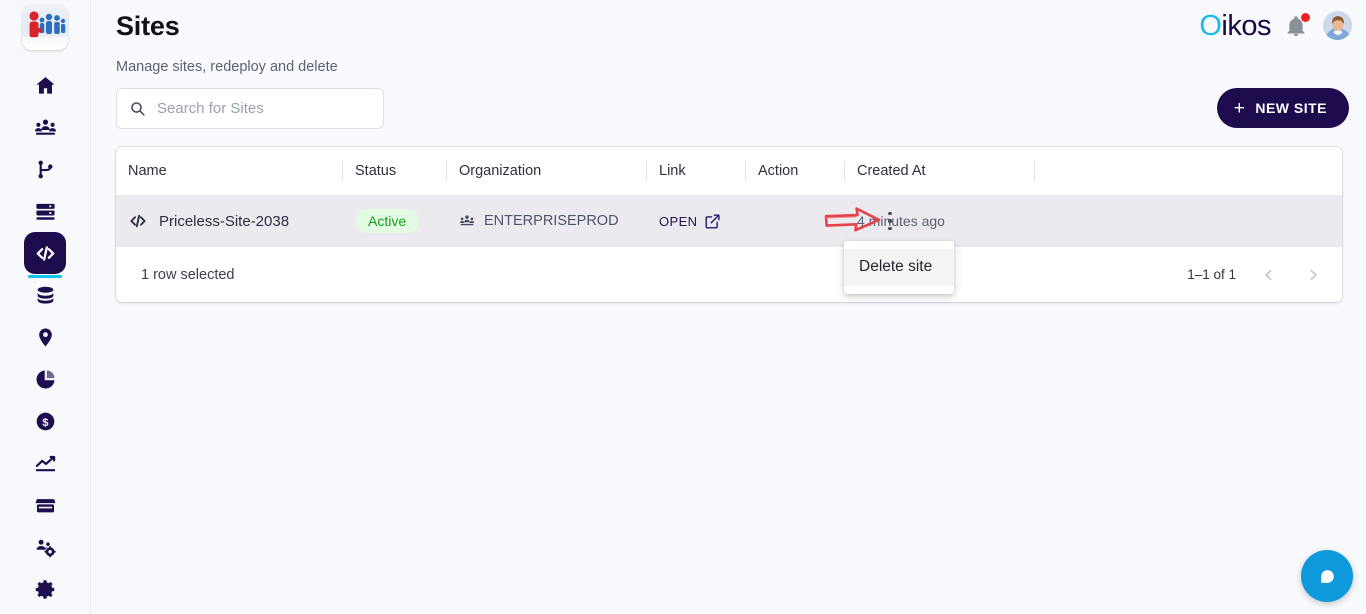  I want to click on database-icon, so click(45, 295).